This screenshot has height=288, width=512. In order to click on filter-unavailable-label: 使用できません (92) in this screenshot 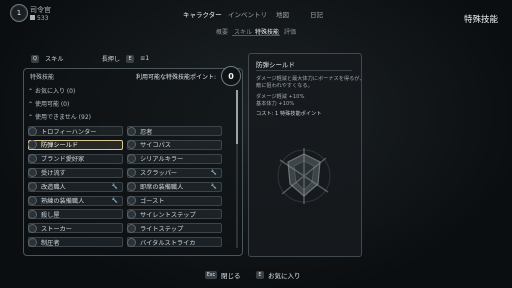, I will do `click(62, 117)`.